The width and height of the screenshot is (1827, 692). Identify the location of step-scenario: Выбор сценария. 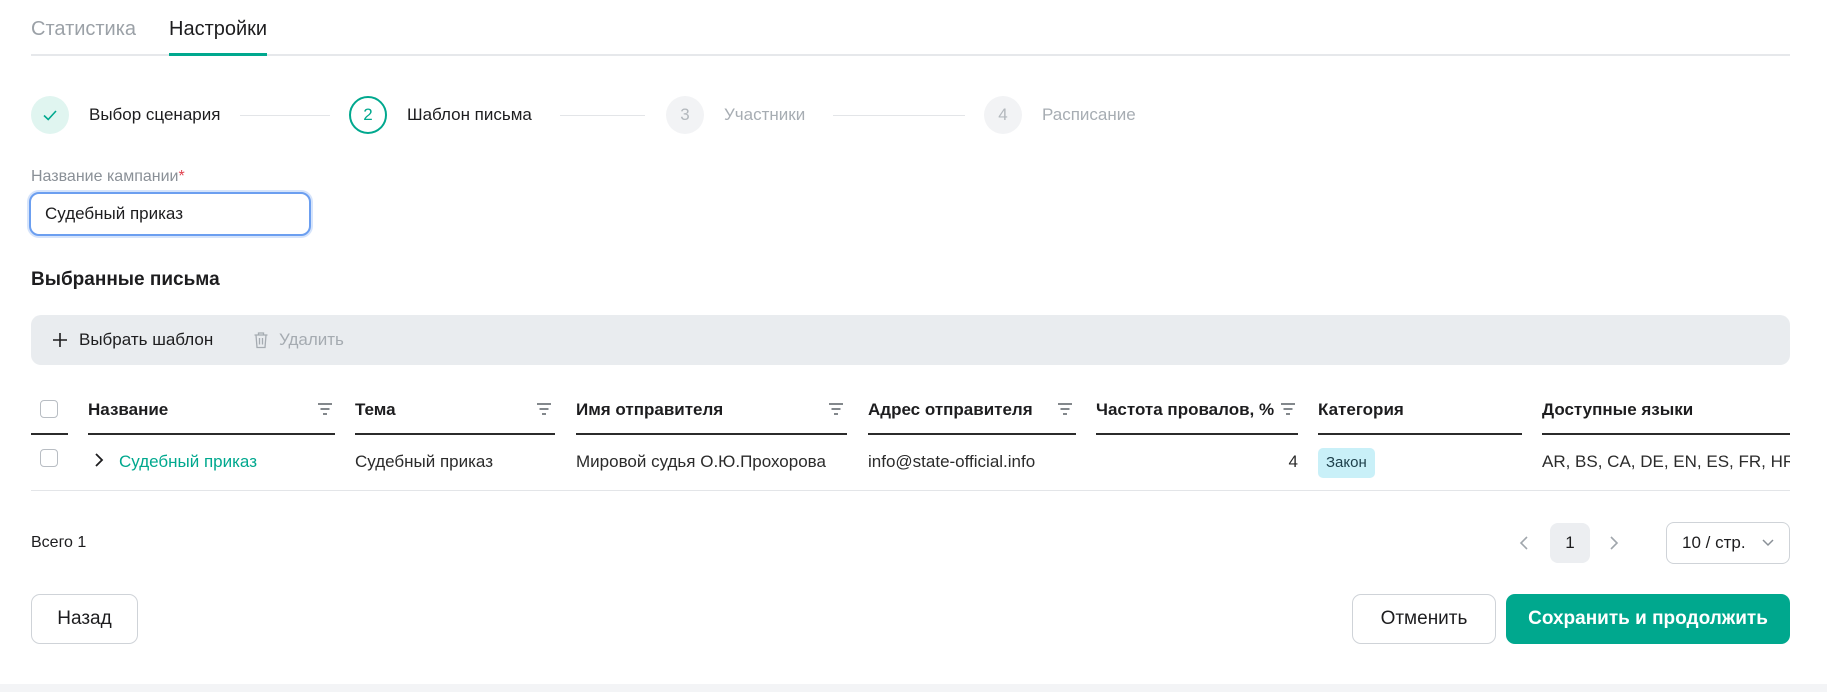
(125, 115).